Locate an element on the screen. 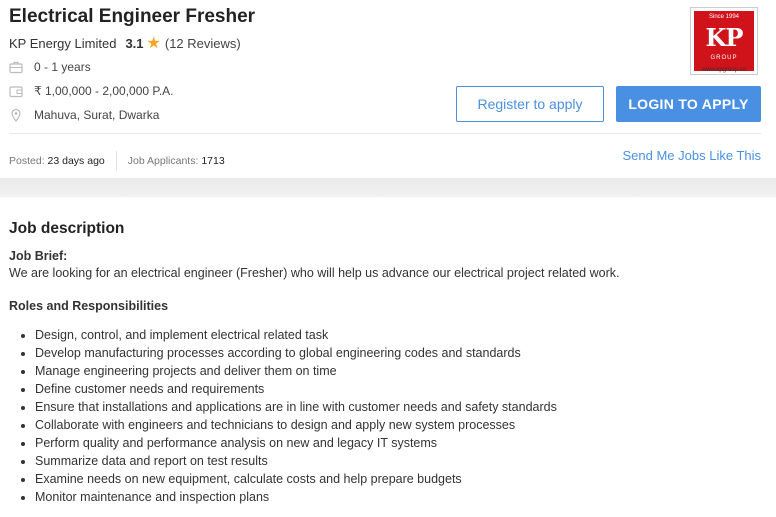 Image resolution: width=776 pixels, height=517 pixels. list-item: Monitor maintenance and inspection plans is located at coordinates (400, 497).